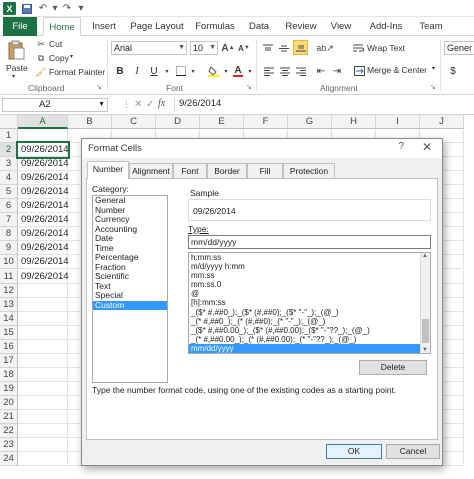 The width and height of the screenshot is (474, 479). I want to click on cell-a17, so click(43, 360).